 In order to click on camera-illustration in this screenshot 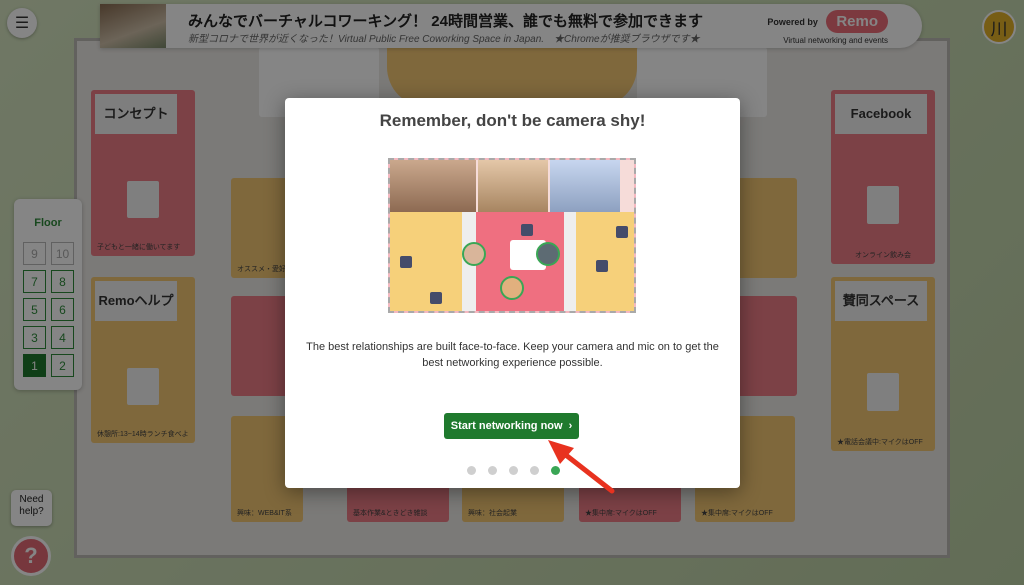, I will do `click(512, 235)`.